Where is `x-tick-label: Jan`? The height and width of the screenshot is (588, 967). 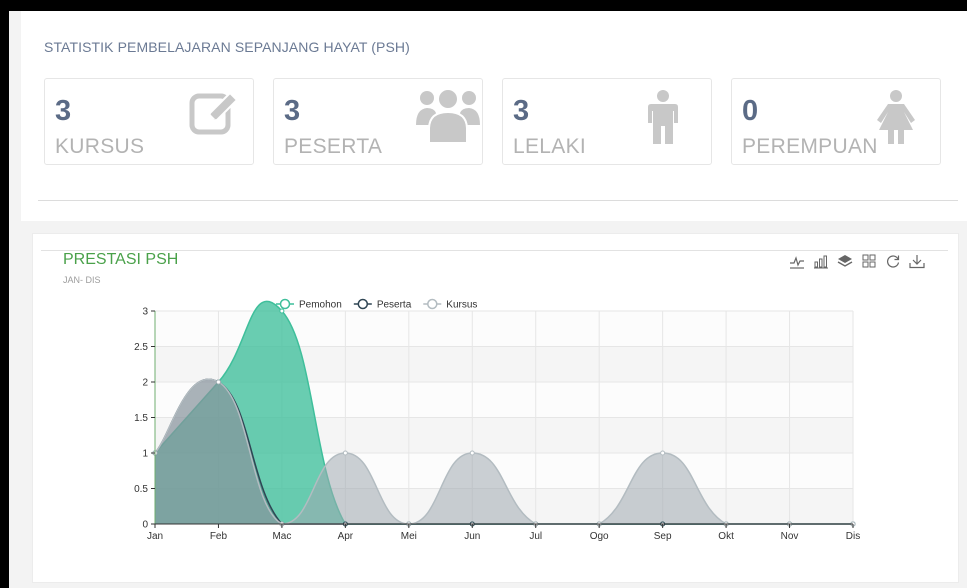
x-tick-label: Jan is located at coordinates (155, 536).